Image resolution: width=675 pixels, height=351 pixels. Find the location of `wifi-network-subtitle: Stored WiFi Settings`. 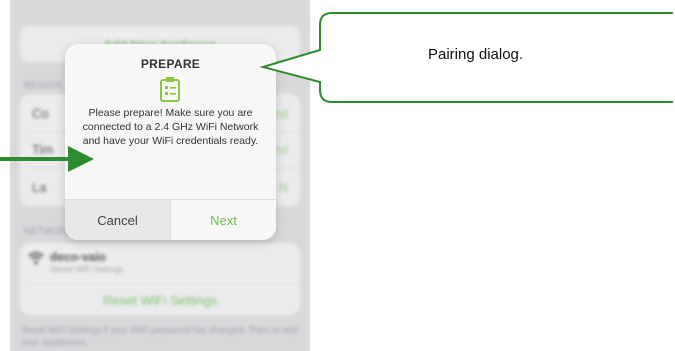

wifi-network-subtitle: Stored WiFi Settings is located at coordinates (86, 269).